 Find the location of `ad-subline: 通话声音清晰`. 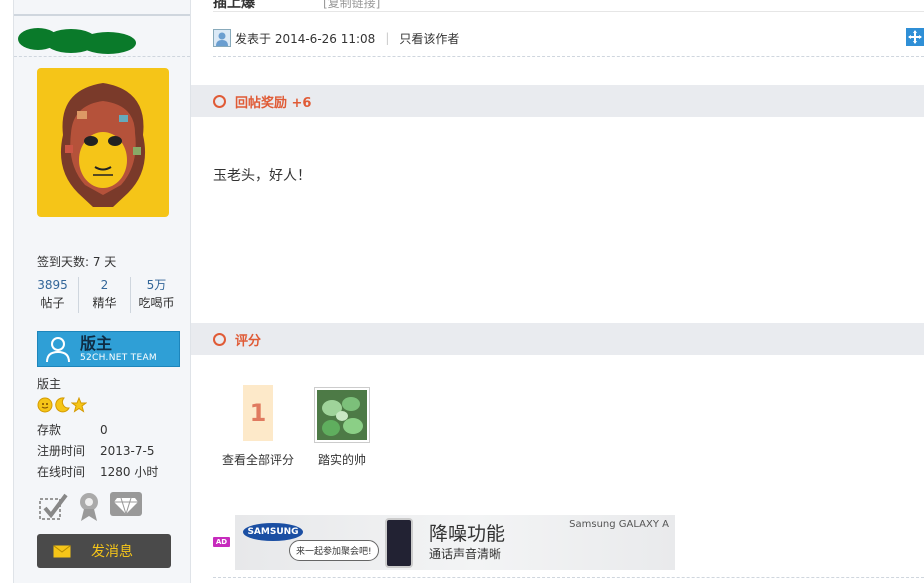

ad-subline: 通话声音清晰 is located at coordinates (465, 554).